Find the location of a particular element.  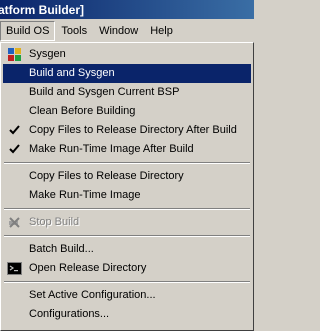

window-titlebar: atform Builder] is located at coordinates (127, 9).